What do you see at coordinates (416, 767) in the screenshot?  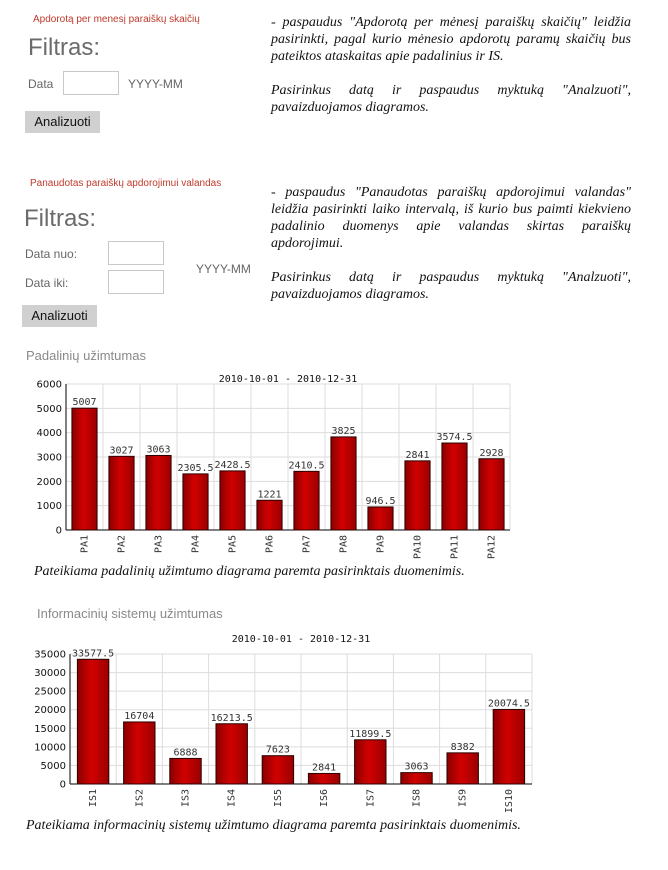 I see `chart2-data-label: 3063` at bounding box center [416, 767].